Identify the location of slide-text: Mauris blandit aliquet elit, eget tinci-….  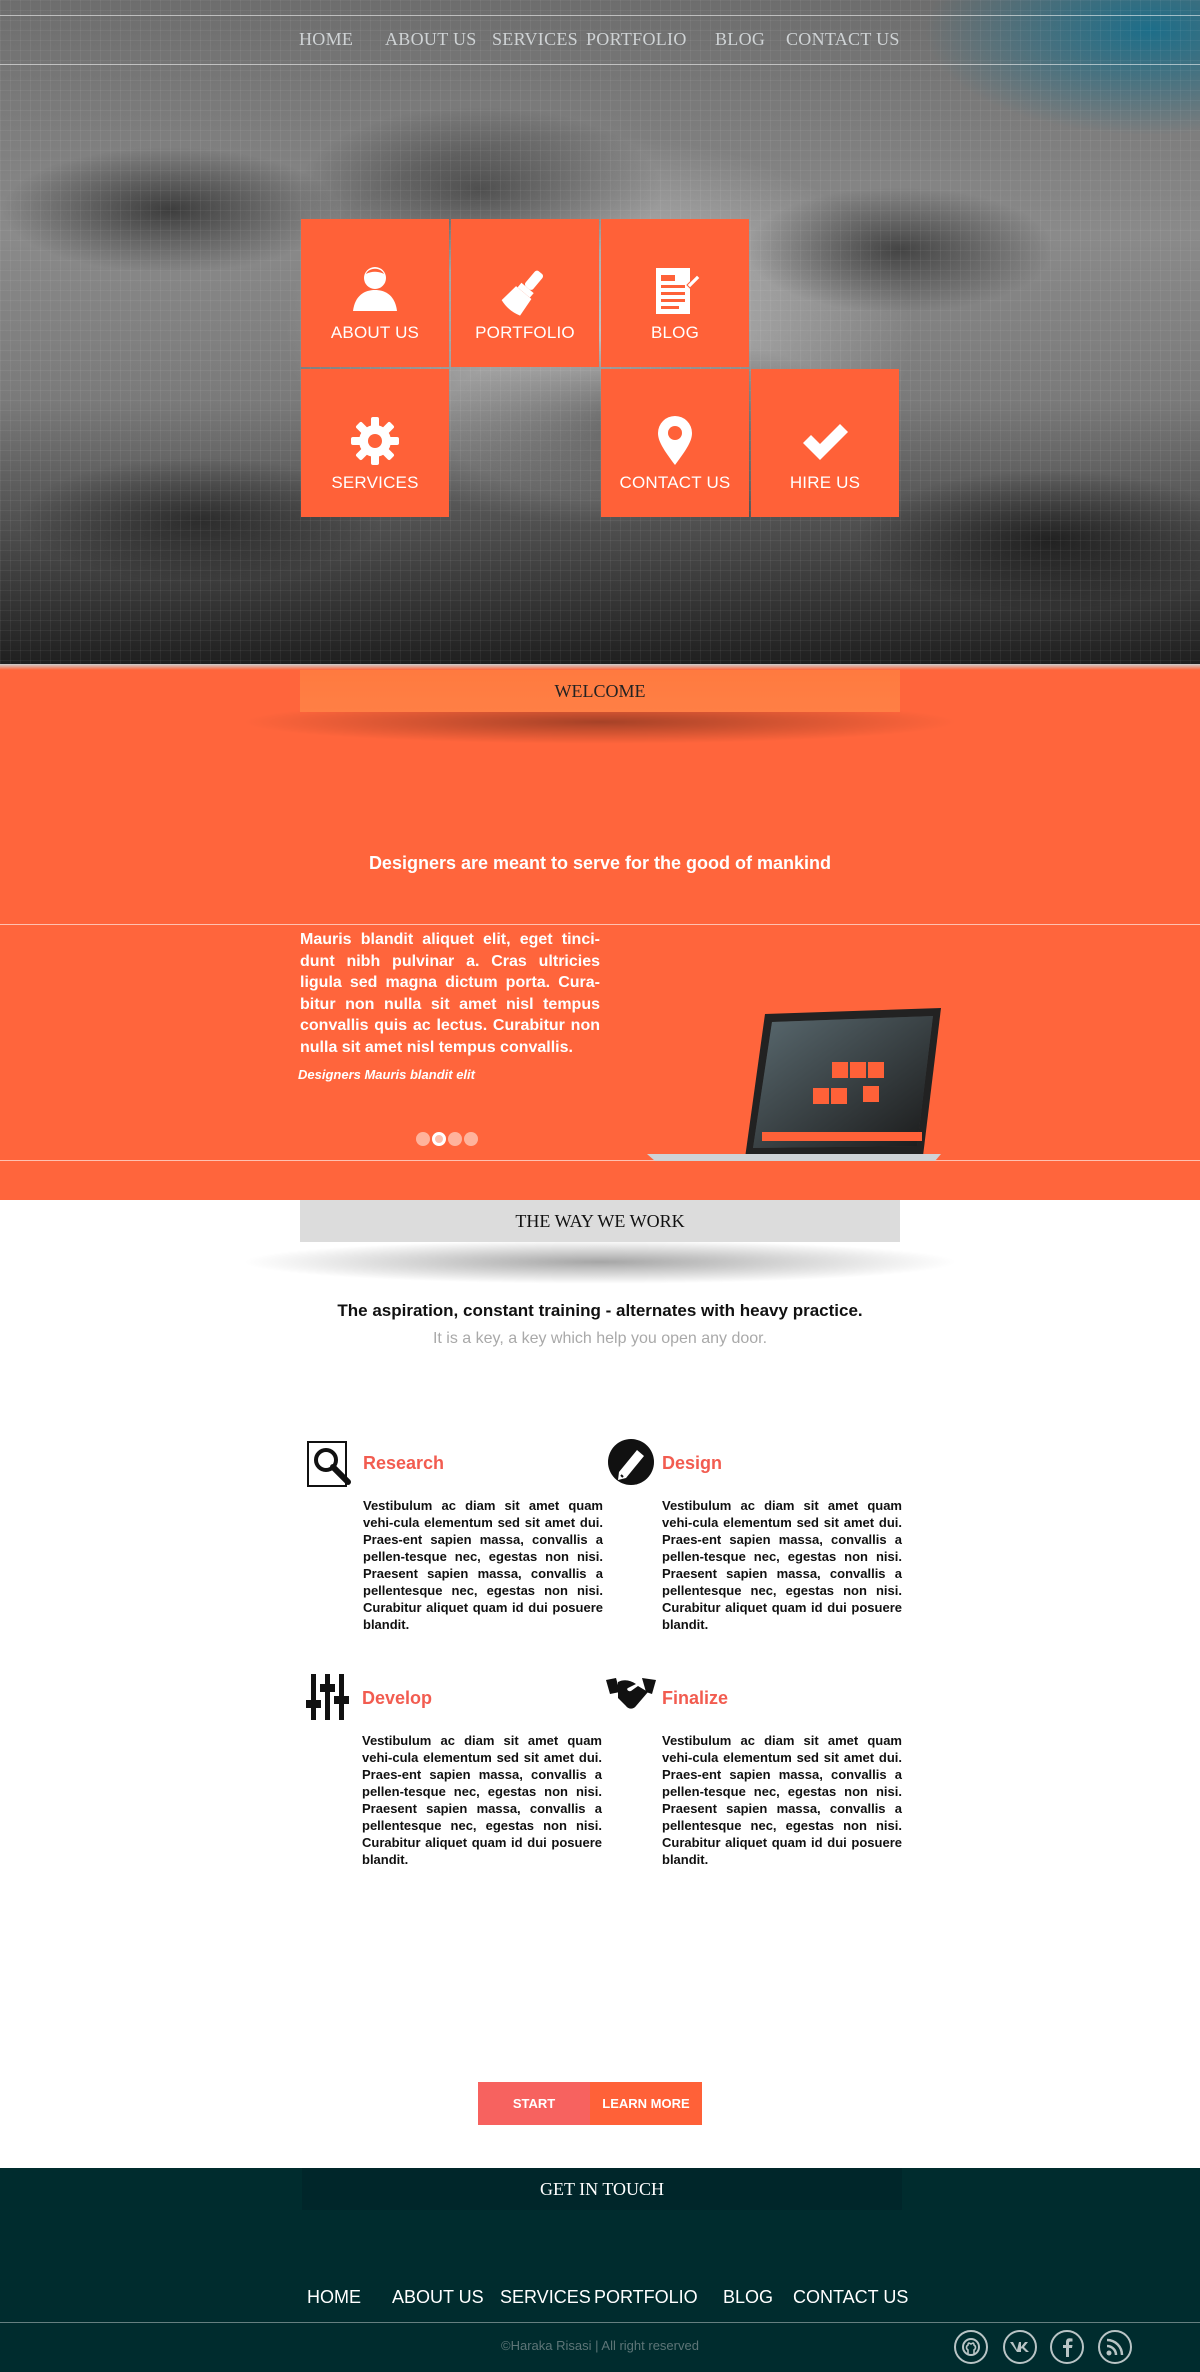
(450, 993).